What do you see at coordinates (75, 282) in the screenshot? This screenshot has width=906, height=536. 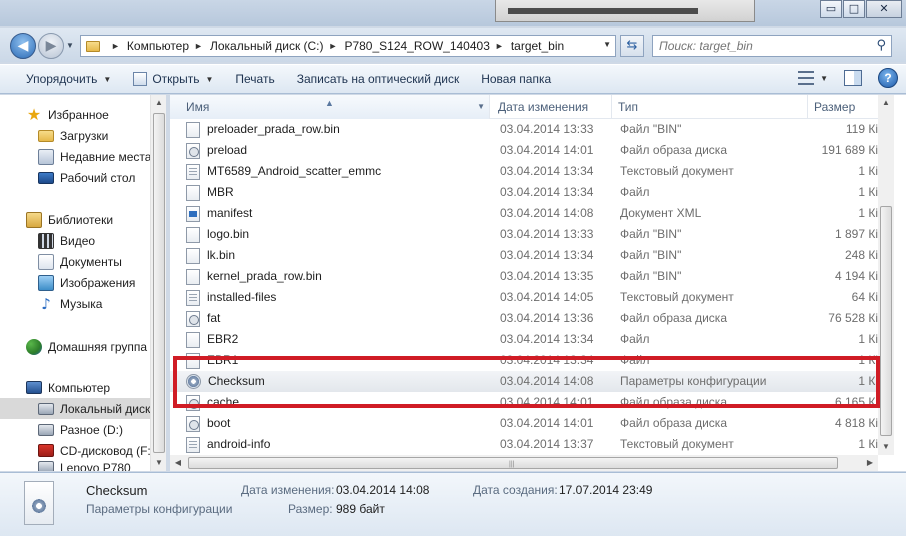 I see `nav-pictures: Изображения` at bounding box center [75, 282].